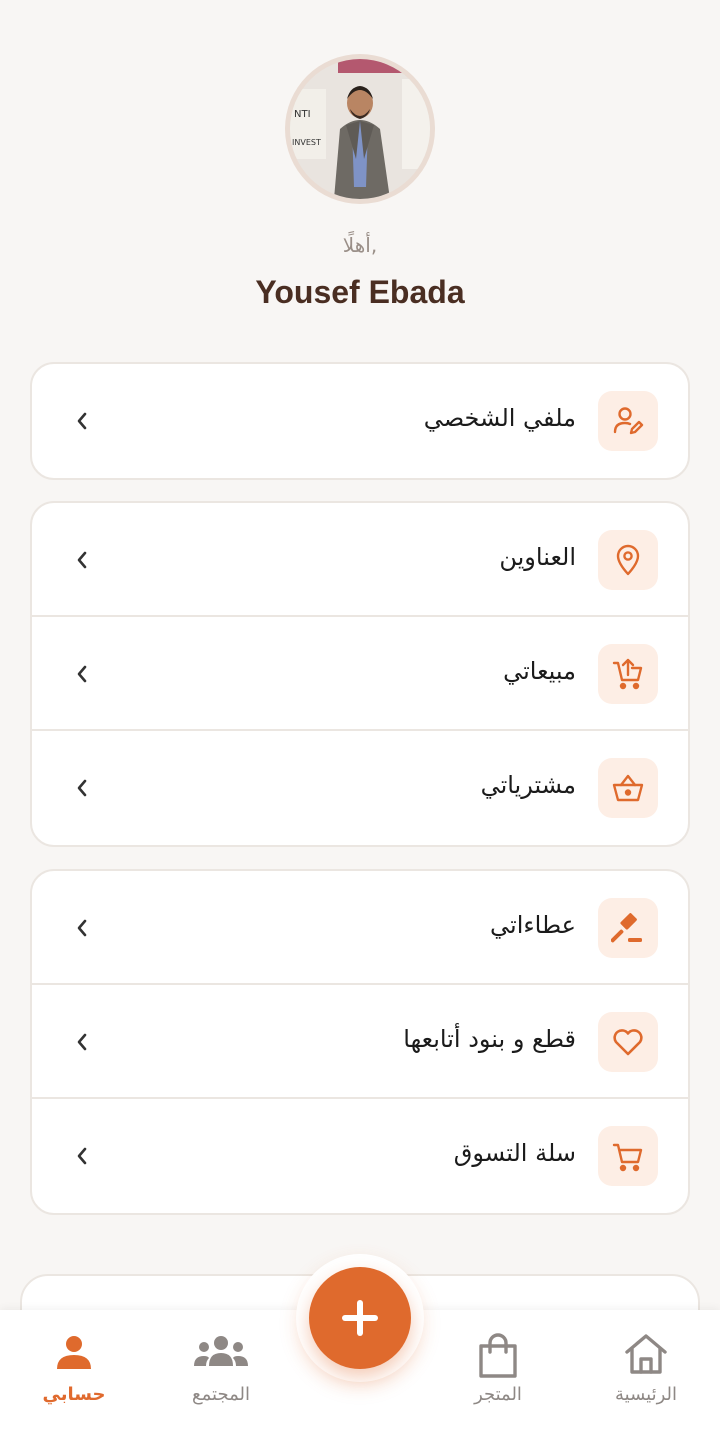 This screenshot has width=720, height=1436. I want to click on nav-community: المجتمع, so click(221, 1368).